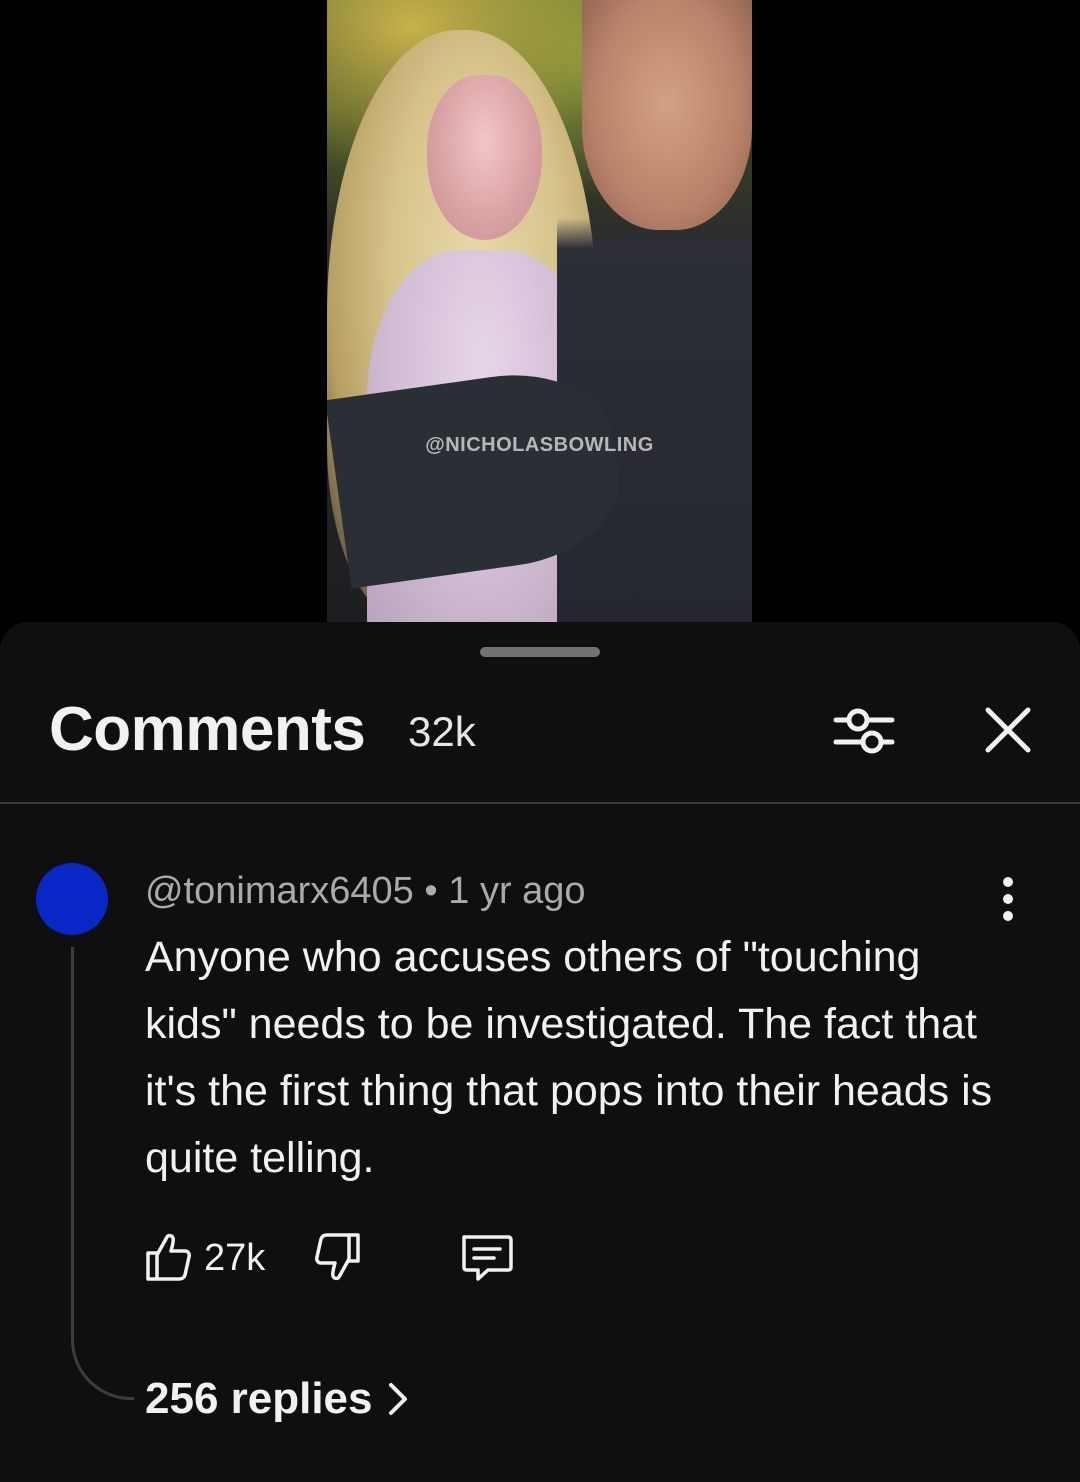  I want to click on replies-label: 256 replies, so click(259, 1398).